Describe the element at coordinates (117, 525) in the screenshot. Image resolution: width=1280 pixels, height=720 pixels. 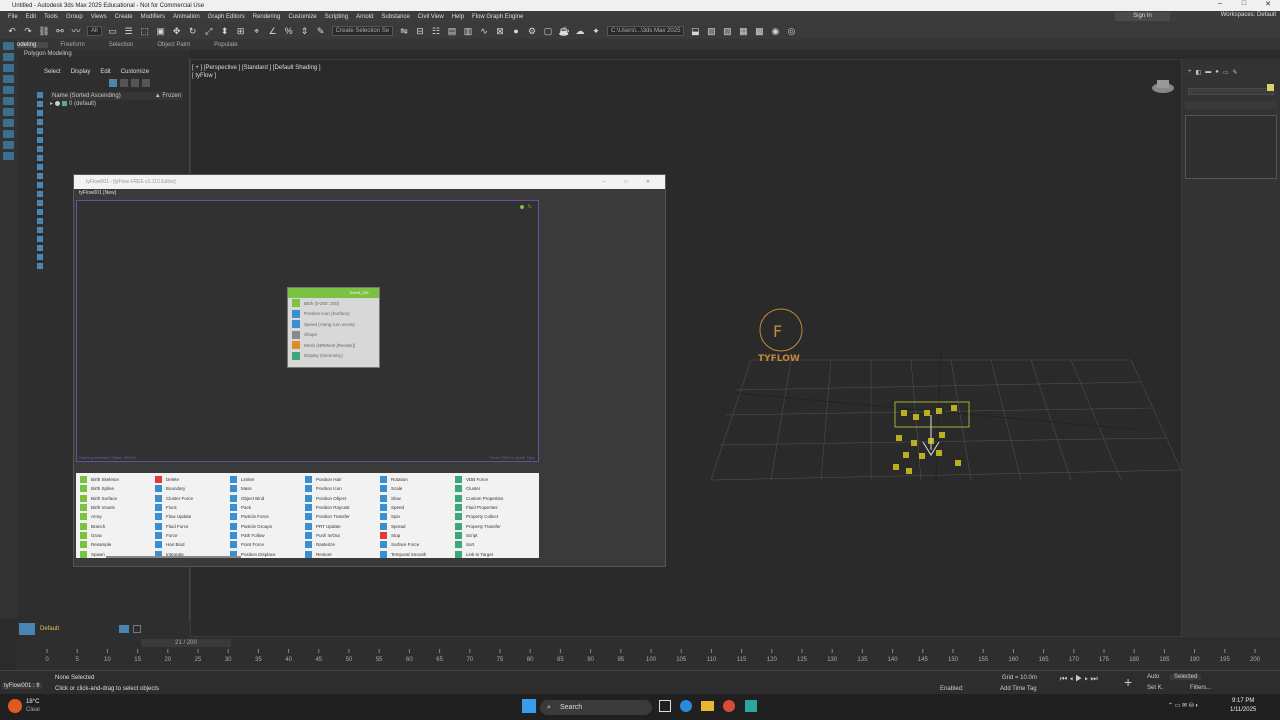
I see `palette-operator: Branch` at that location.